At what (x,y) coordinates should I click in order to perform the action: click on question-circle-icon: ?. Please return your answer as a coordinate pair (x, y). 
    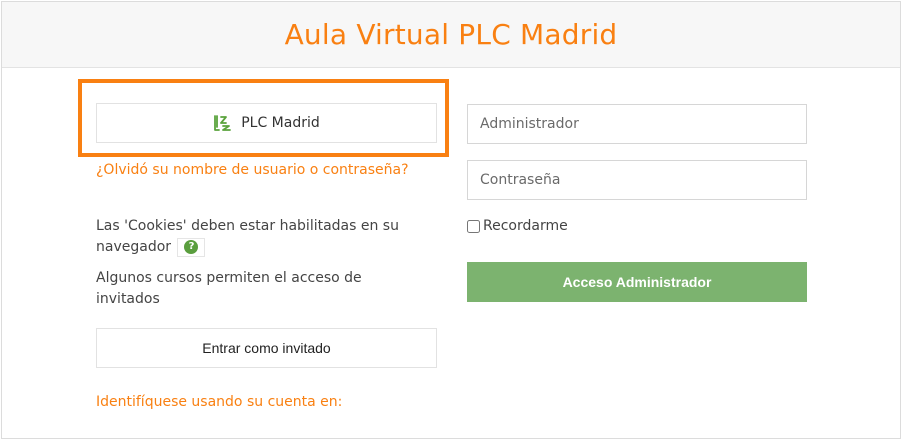
    Looking at the image, I should click on (191, 247).